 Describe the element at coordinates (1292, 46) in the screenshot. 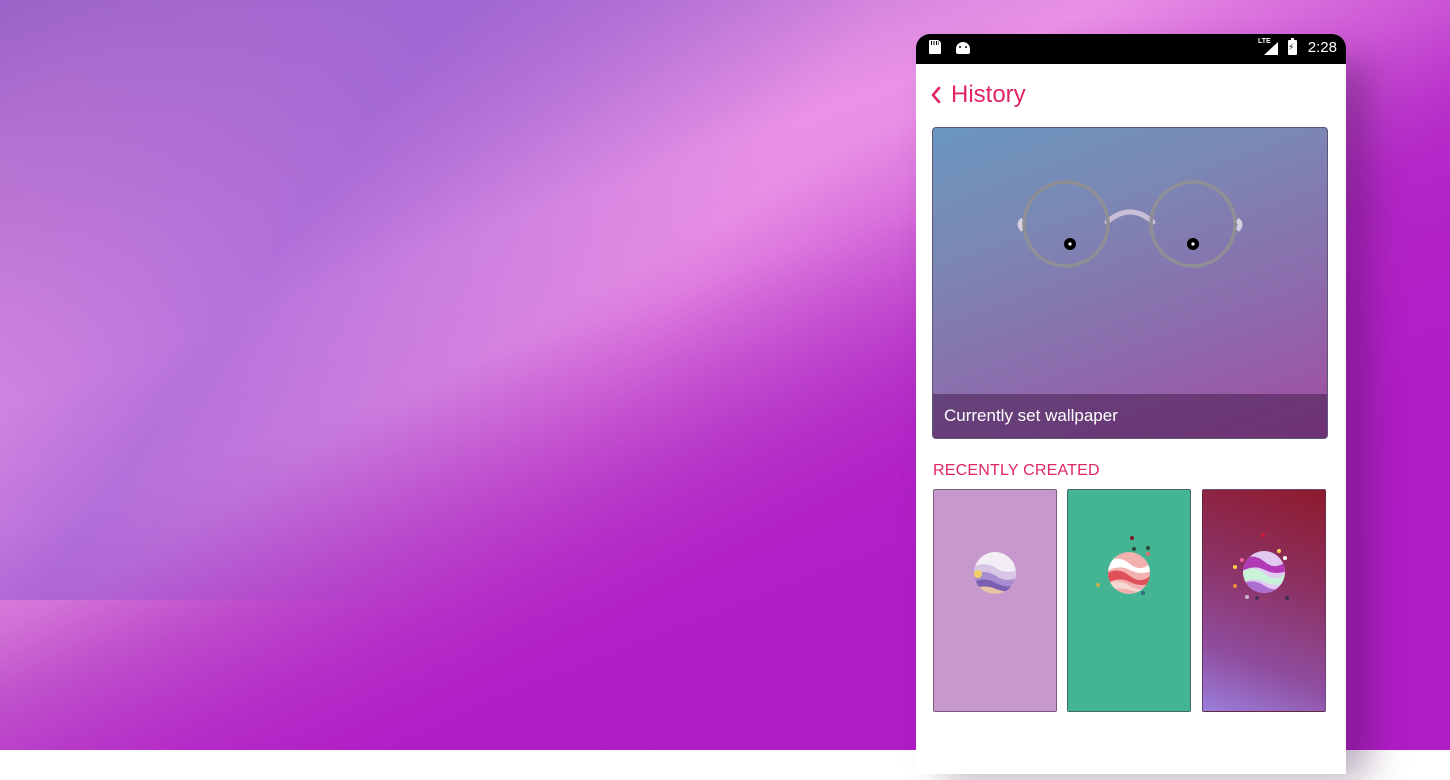

I see `battery-charging-icon` at that location.